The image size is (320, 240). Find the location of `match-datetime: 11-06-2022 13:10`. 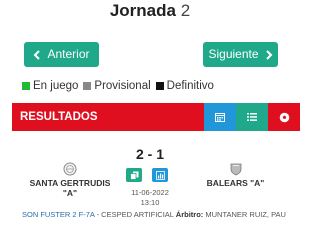

match-datetime: 11-06-2022 13:10 is located at coordinates (150, 198).